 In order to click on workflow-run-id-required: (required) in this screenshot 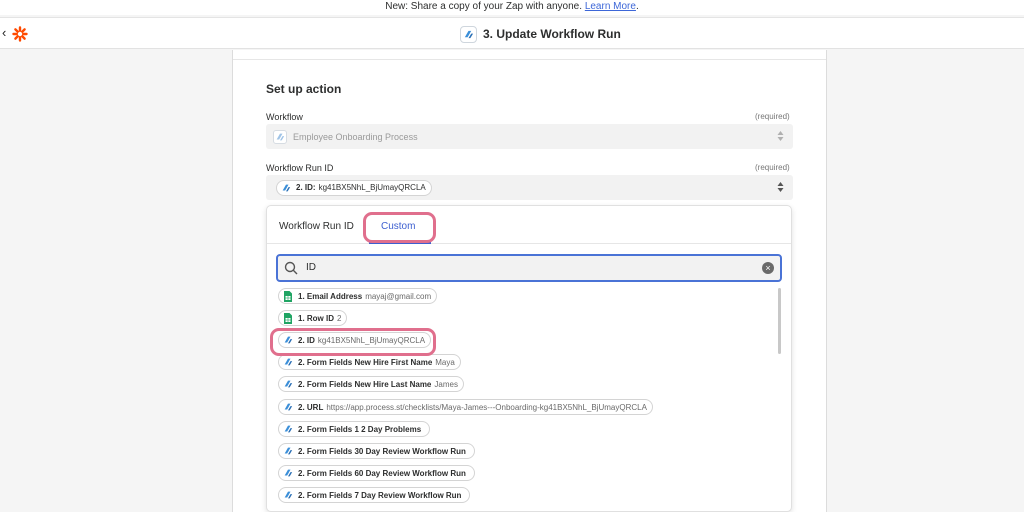, I will do `click(772, 167)`.